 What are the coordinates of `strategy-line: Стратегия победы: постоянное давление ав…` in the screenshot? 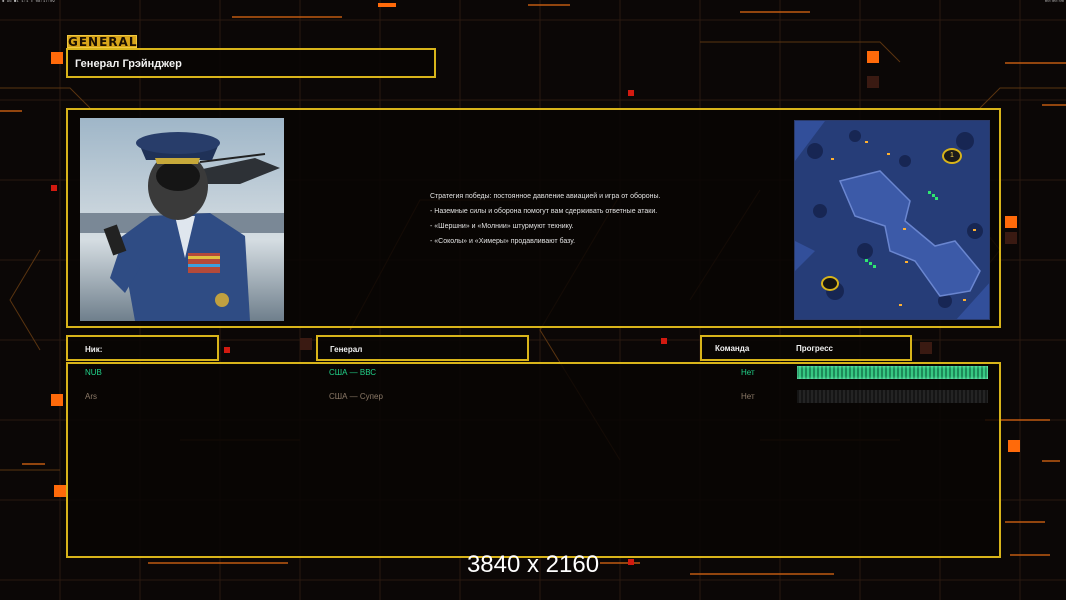 It's located at (545, 196).